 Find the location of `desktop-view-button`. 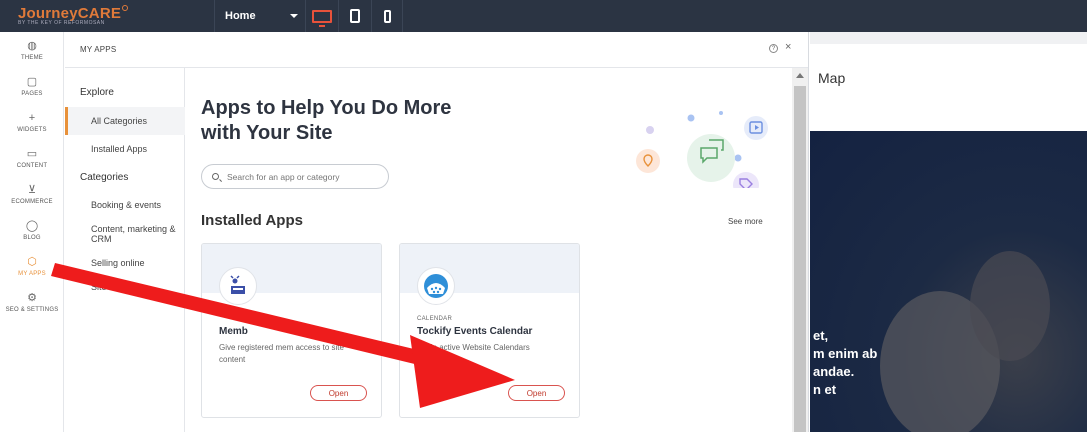

desktop-view-button is located at coordinates (321, 16).